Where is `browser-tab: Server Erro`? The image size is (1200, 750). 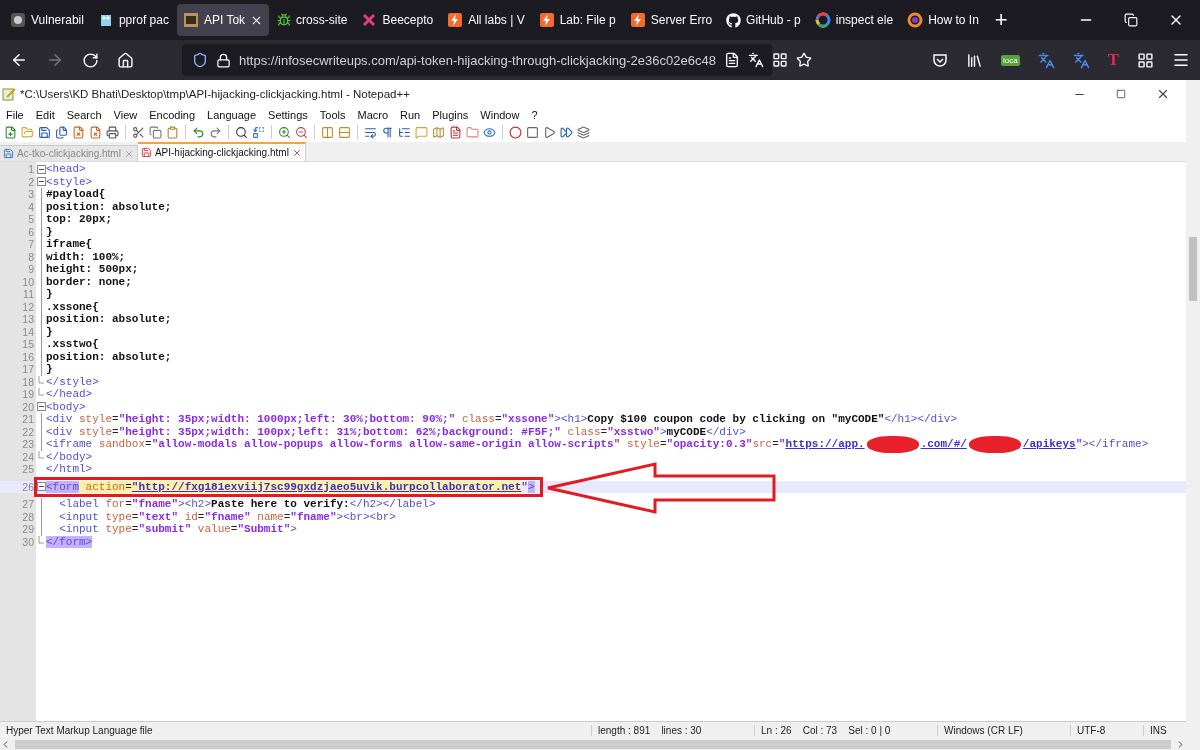 browser-tab: Server Erro is located at coordinates (671, 20).